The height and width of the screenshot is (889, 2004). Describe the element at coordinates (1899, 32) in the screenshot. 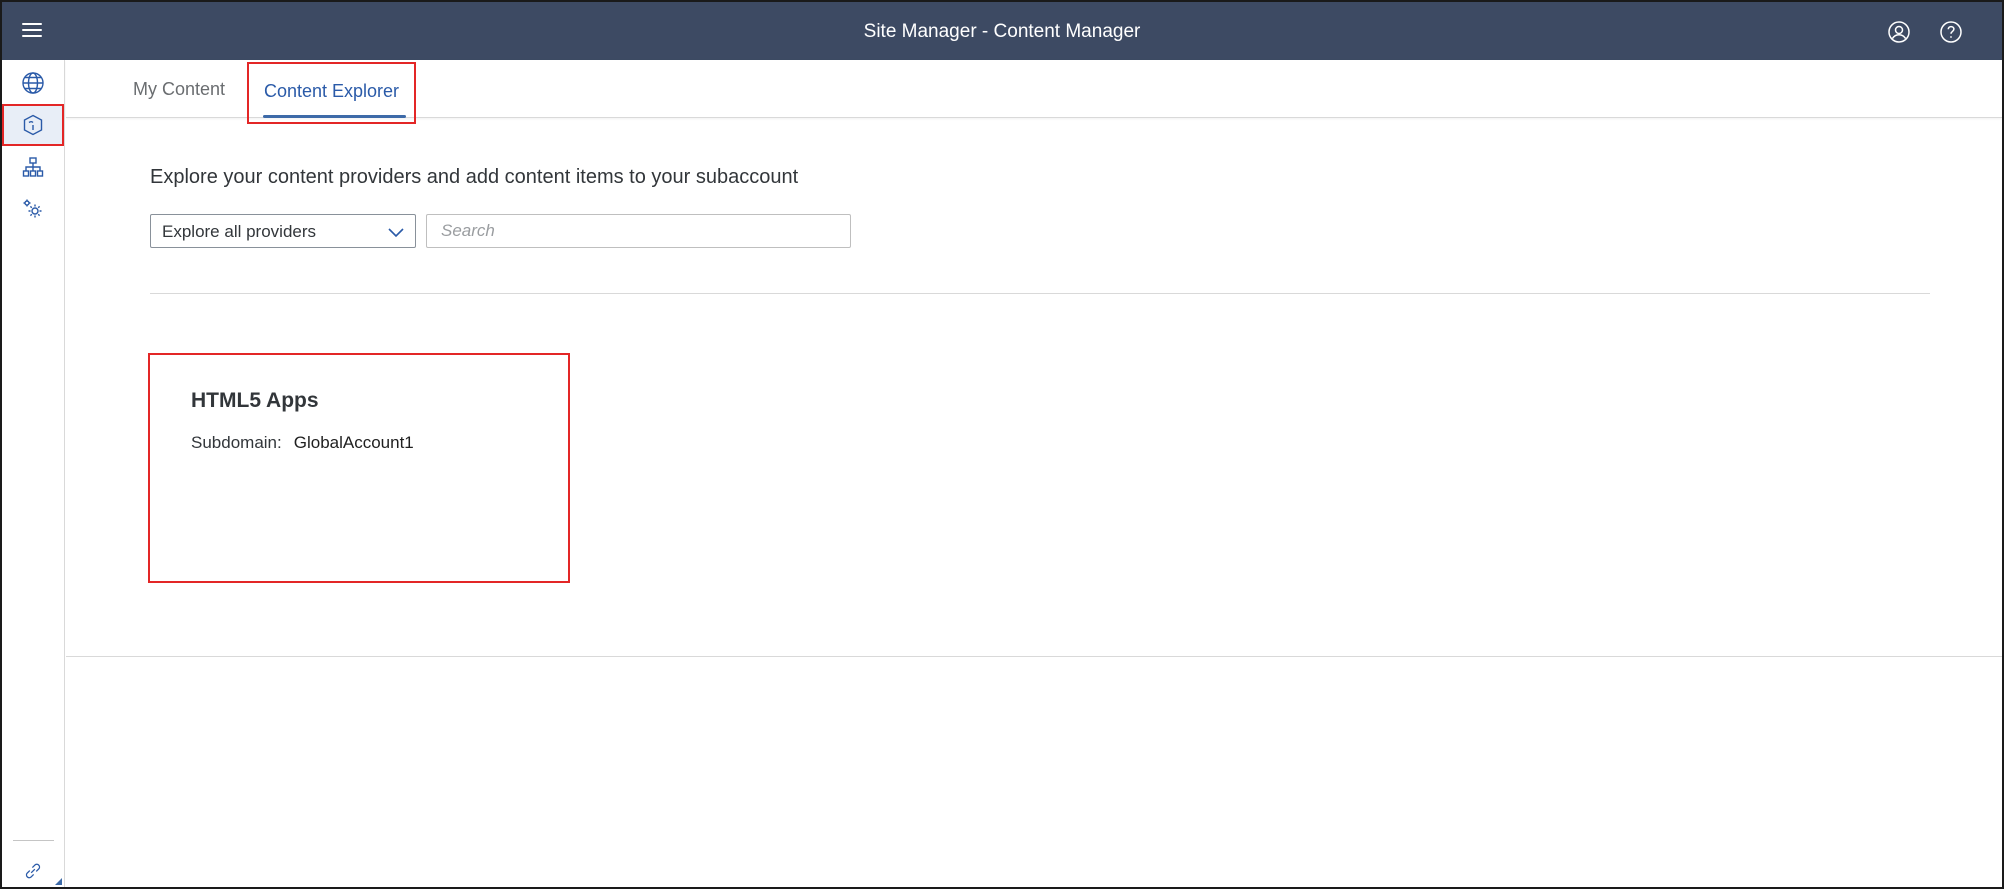

I see `user-icon` at that location.